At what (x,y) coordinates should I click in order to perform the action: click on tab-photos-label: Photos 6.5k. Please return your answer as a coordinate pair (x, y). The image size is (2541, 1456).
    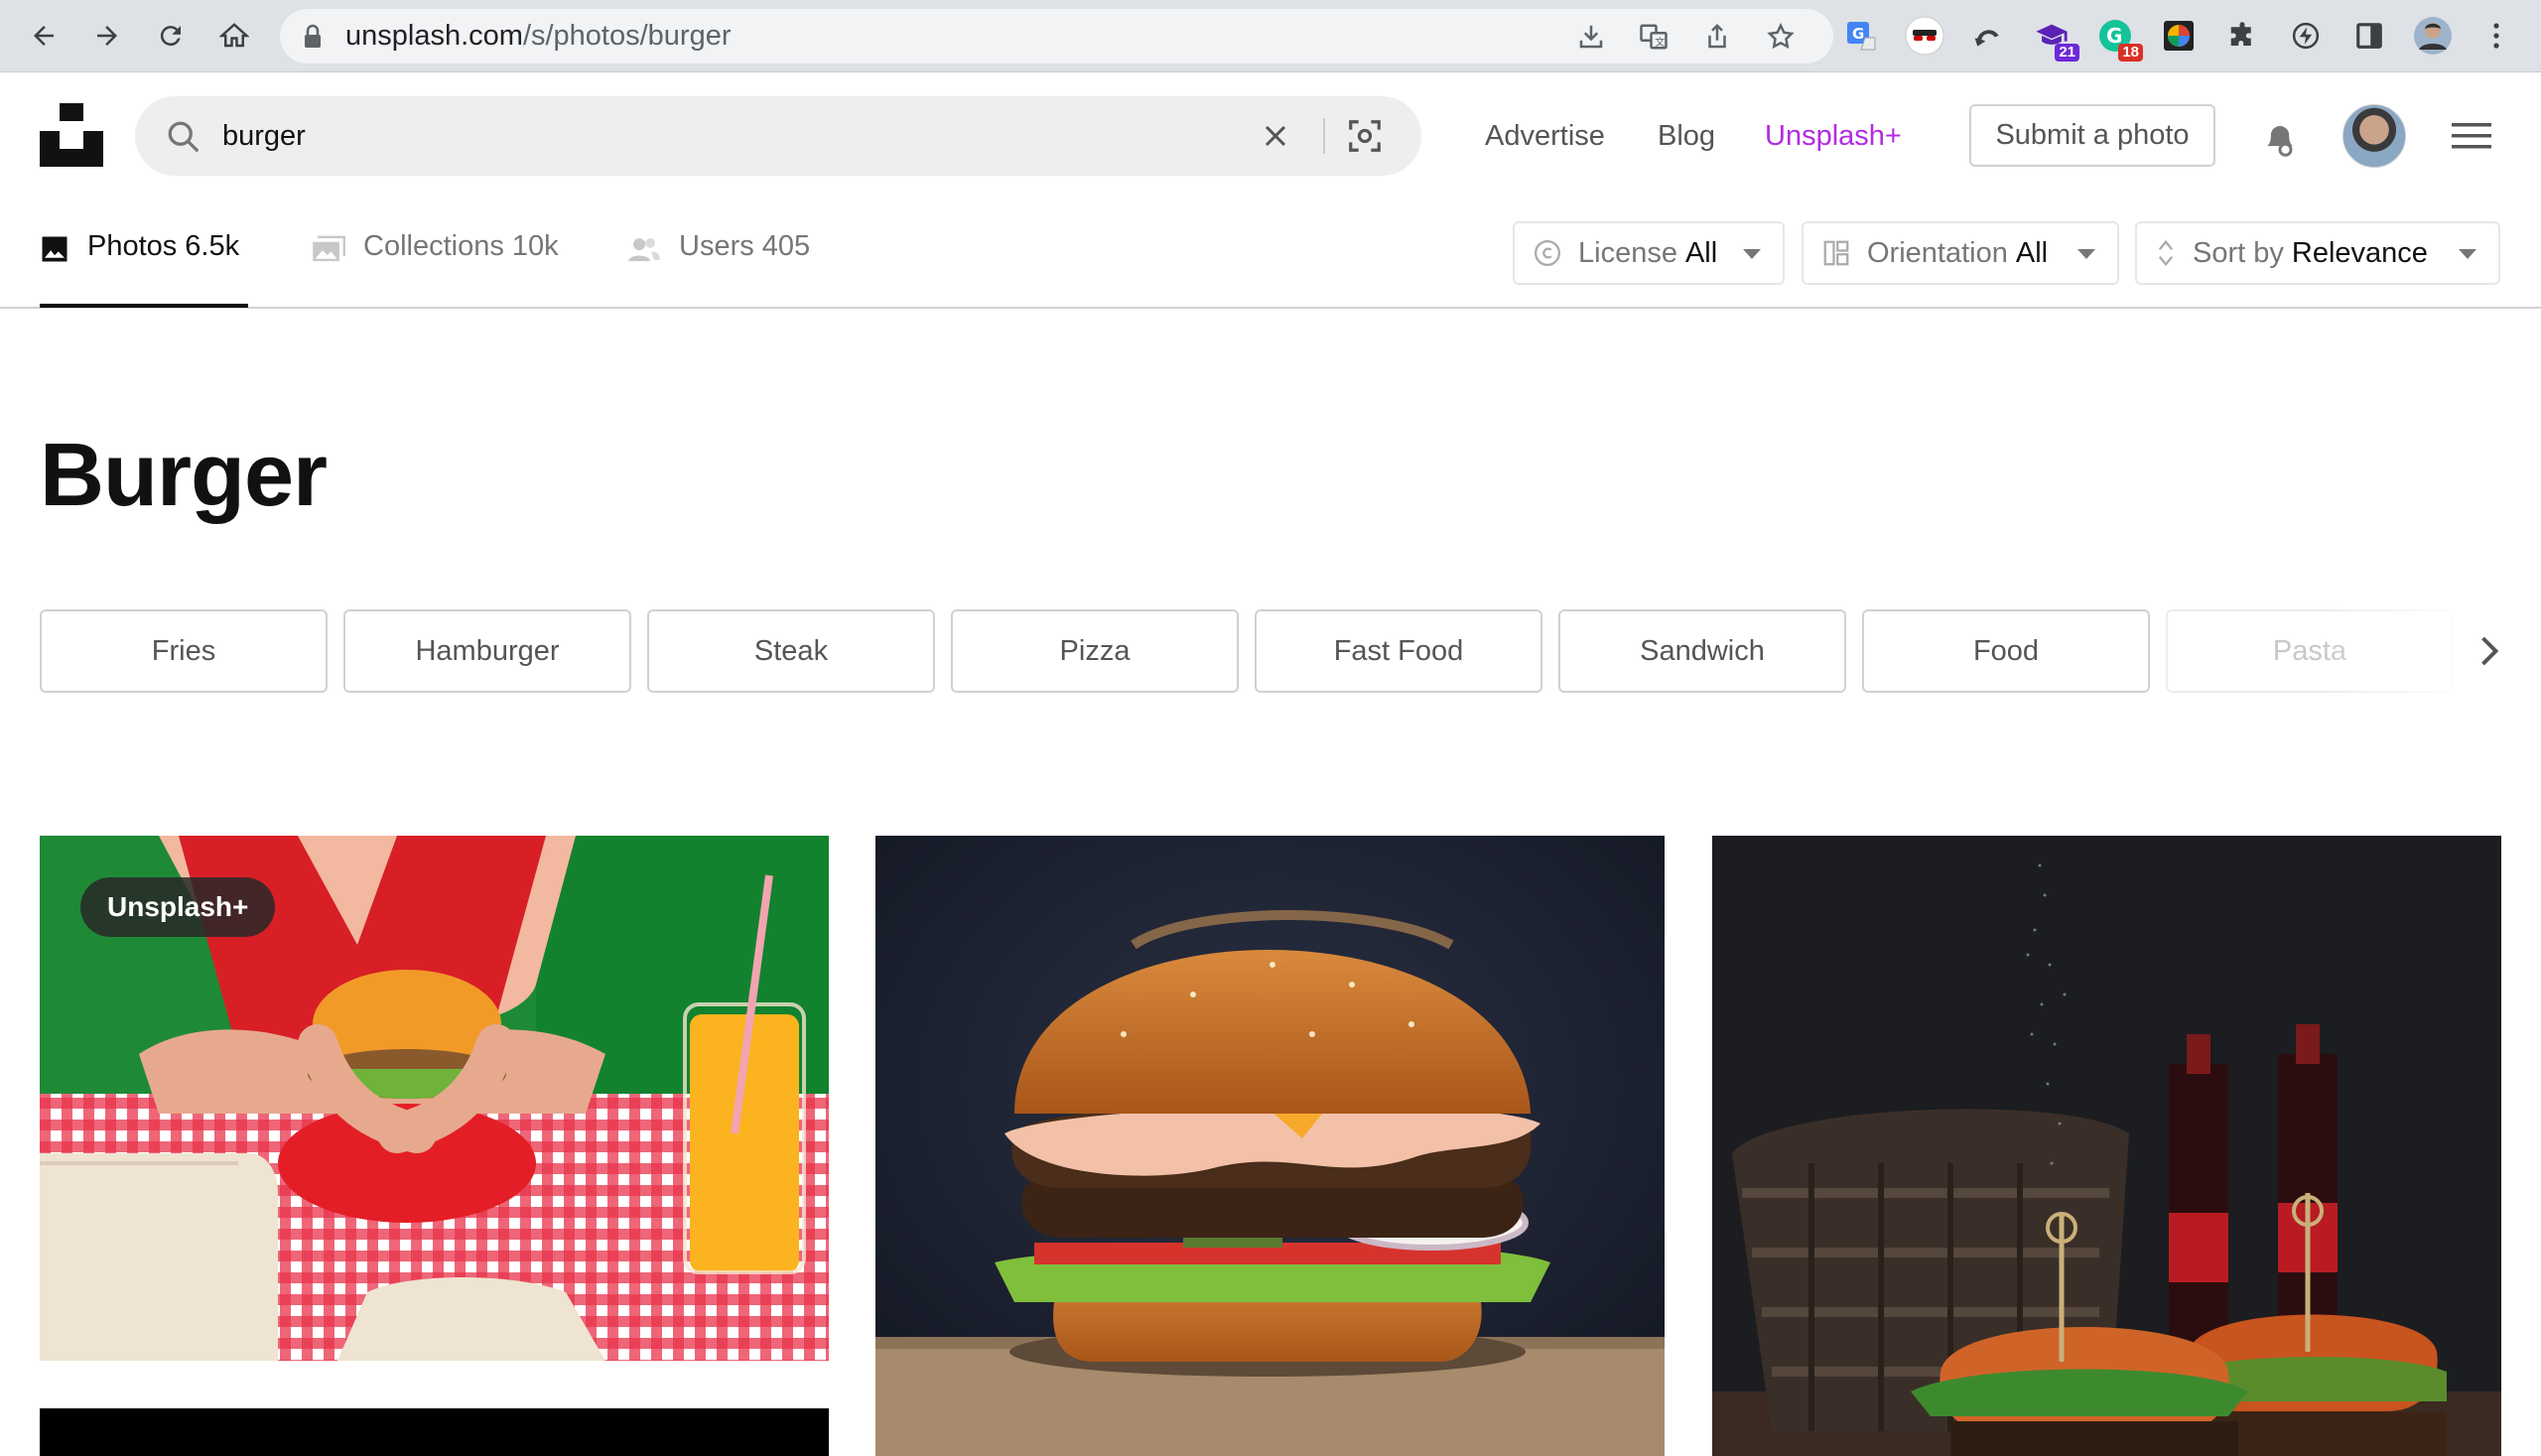
    Looking at the image, I should click on (164, 246).